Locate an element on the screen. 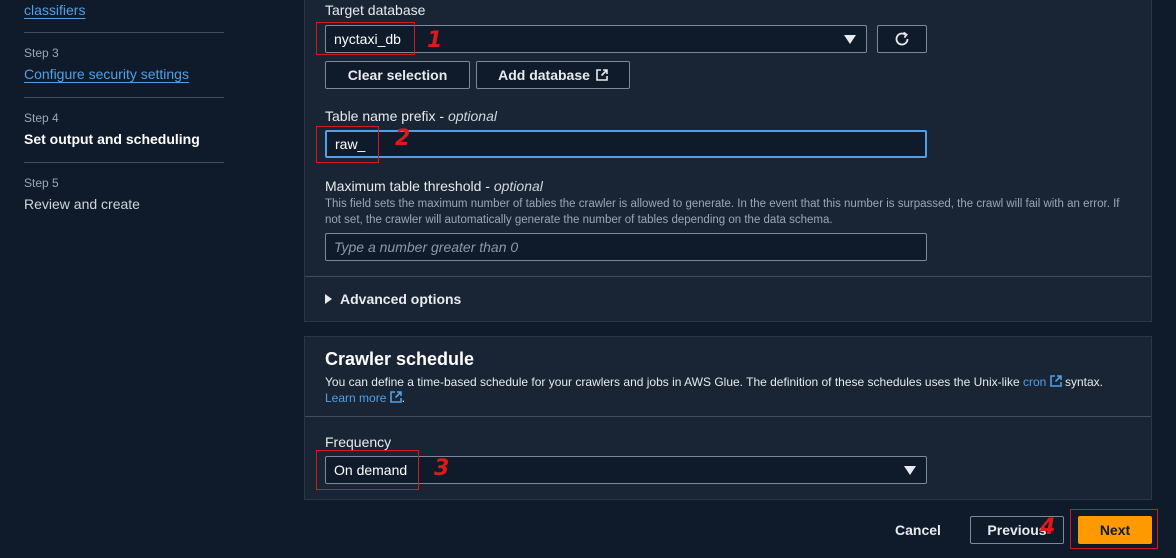 The image size is (1176, 558). next-button: Next is located at coordinates (1115, 530).